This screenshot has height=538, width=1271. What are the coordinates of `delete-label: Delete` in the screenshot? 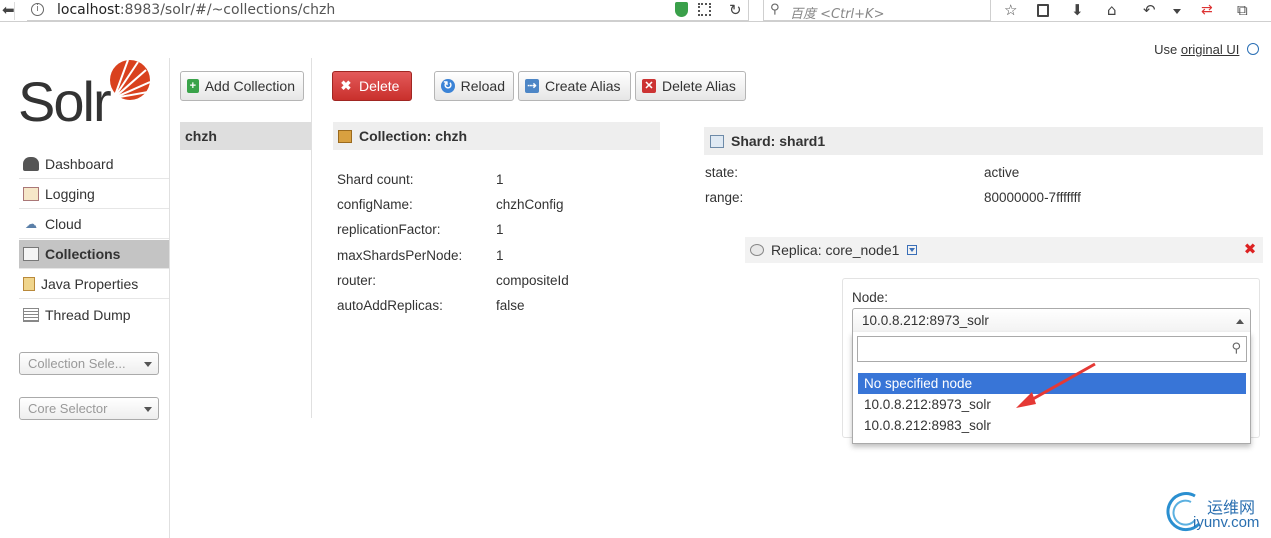 It's located at (379, 86).